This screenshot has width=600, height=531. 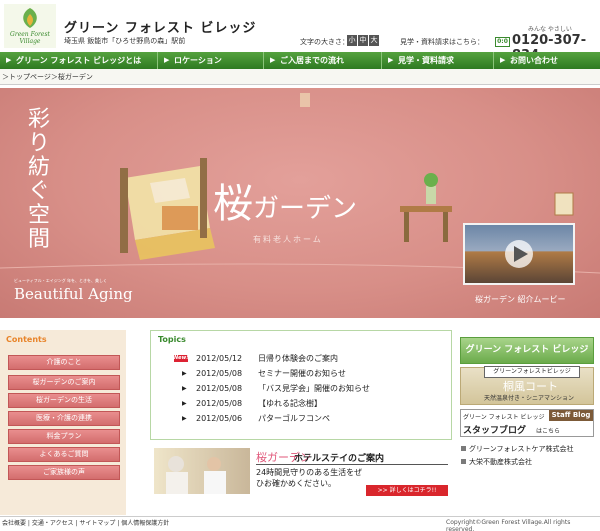 What do you see at coordinates (374, 40) in the screenshot?
I see `fontsize-large-button: 大` at bounding box center [374, 40].